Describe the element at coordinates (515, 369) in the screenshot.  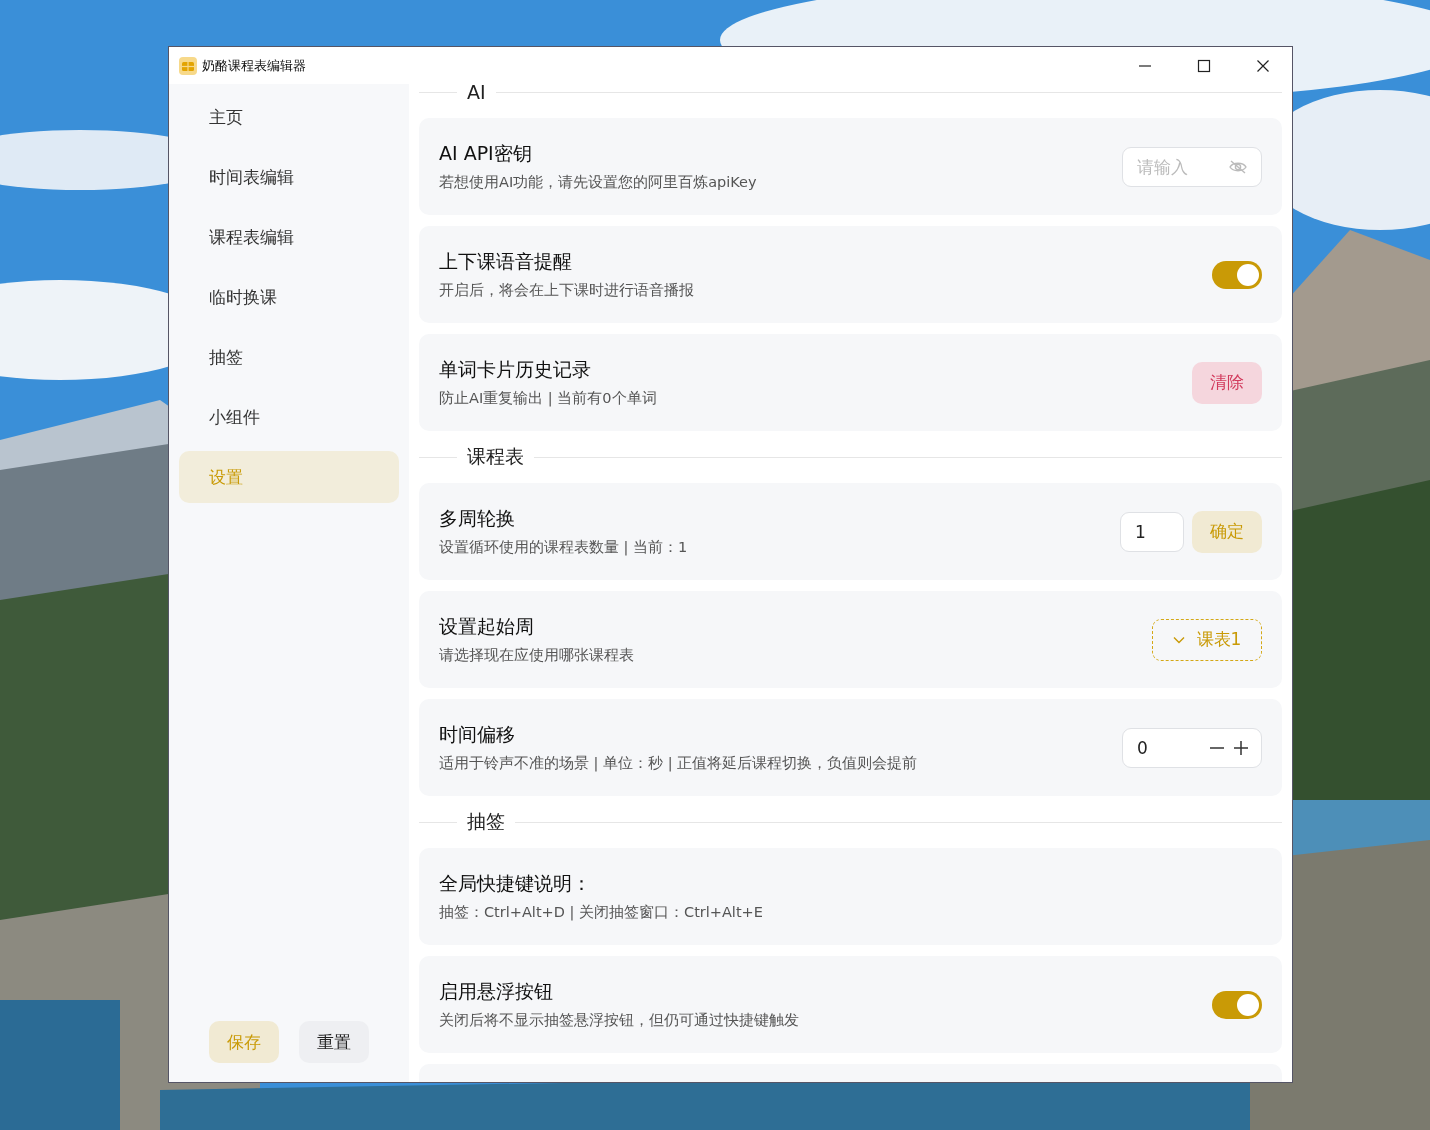
I see `setting-title: 单词卡片历史记录` at that location.